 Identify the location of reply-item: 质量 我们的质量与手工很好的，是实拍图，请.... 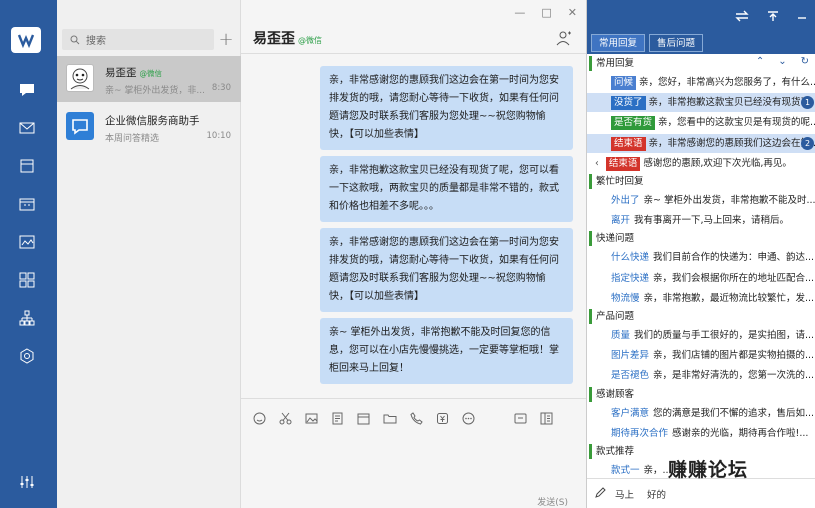
(701, 335).